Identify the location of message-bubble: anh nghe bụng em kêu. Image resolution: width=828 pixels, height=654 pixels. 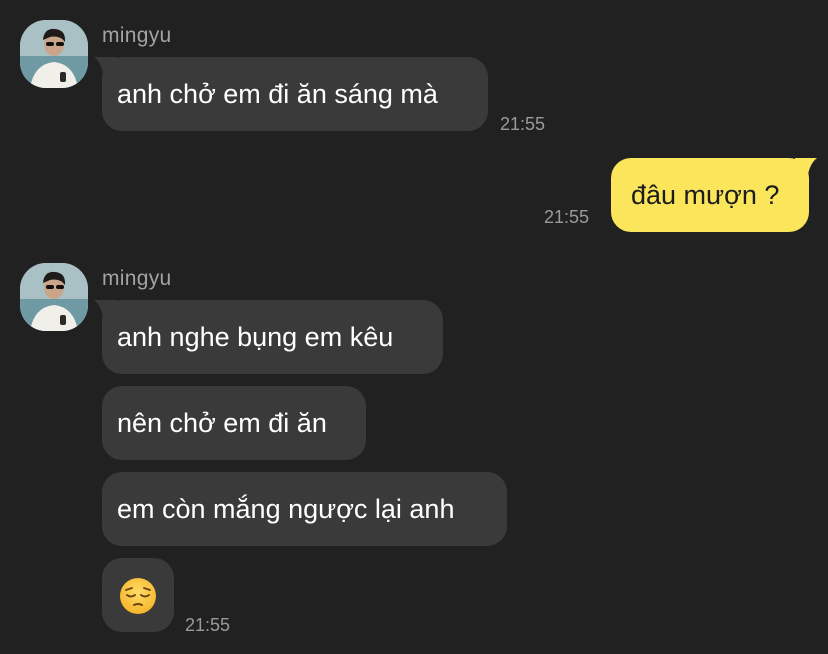
(268, 337).